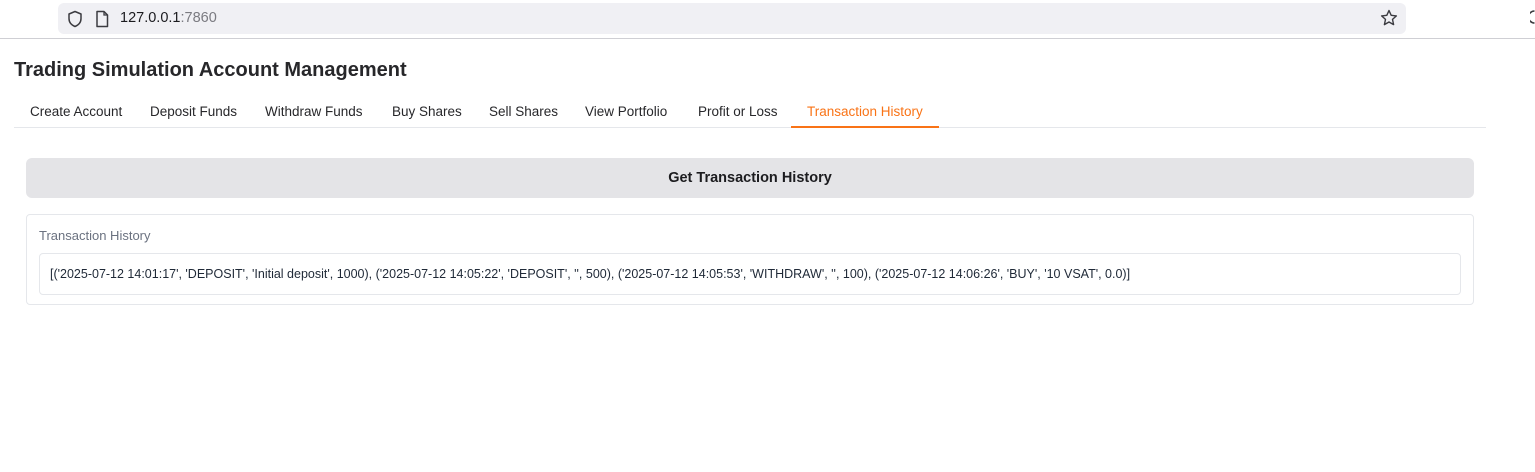 Image resolution: width=1535 pixels, height=472 pixels. I want to click on url-port: :7860, so click(198, 18).